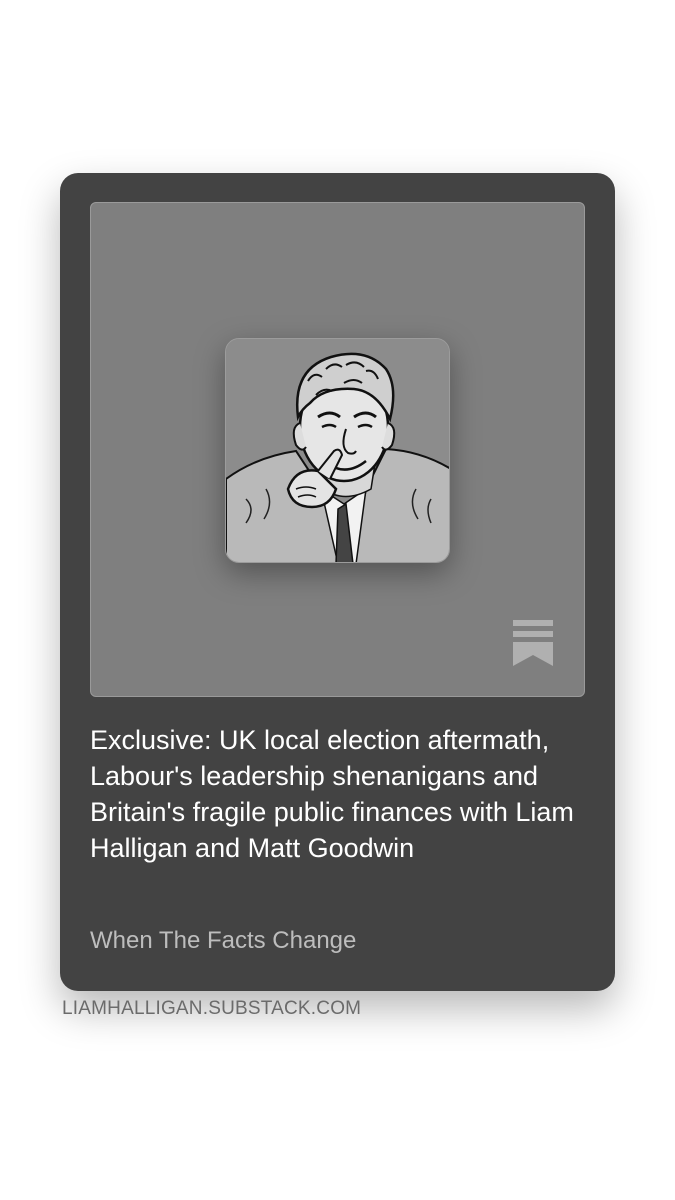  I want to click on source-domain: LIAMHALLIGAN.SUBSTACK.COM, so click(211, 1009).